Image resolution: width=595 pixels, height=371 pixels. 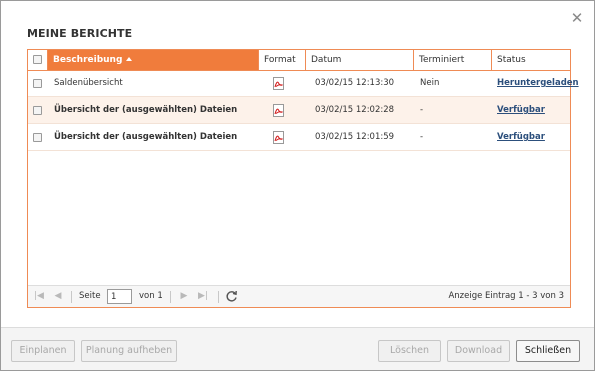 What do you see at coordinates (409, 351) in the screenshot?
I see `delete-button: Löschen` at bounding box center [409, 351].